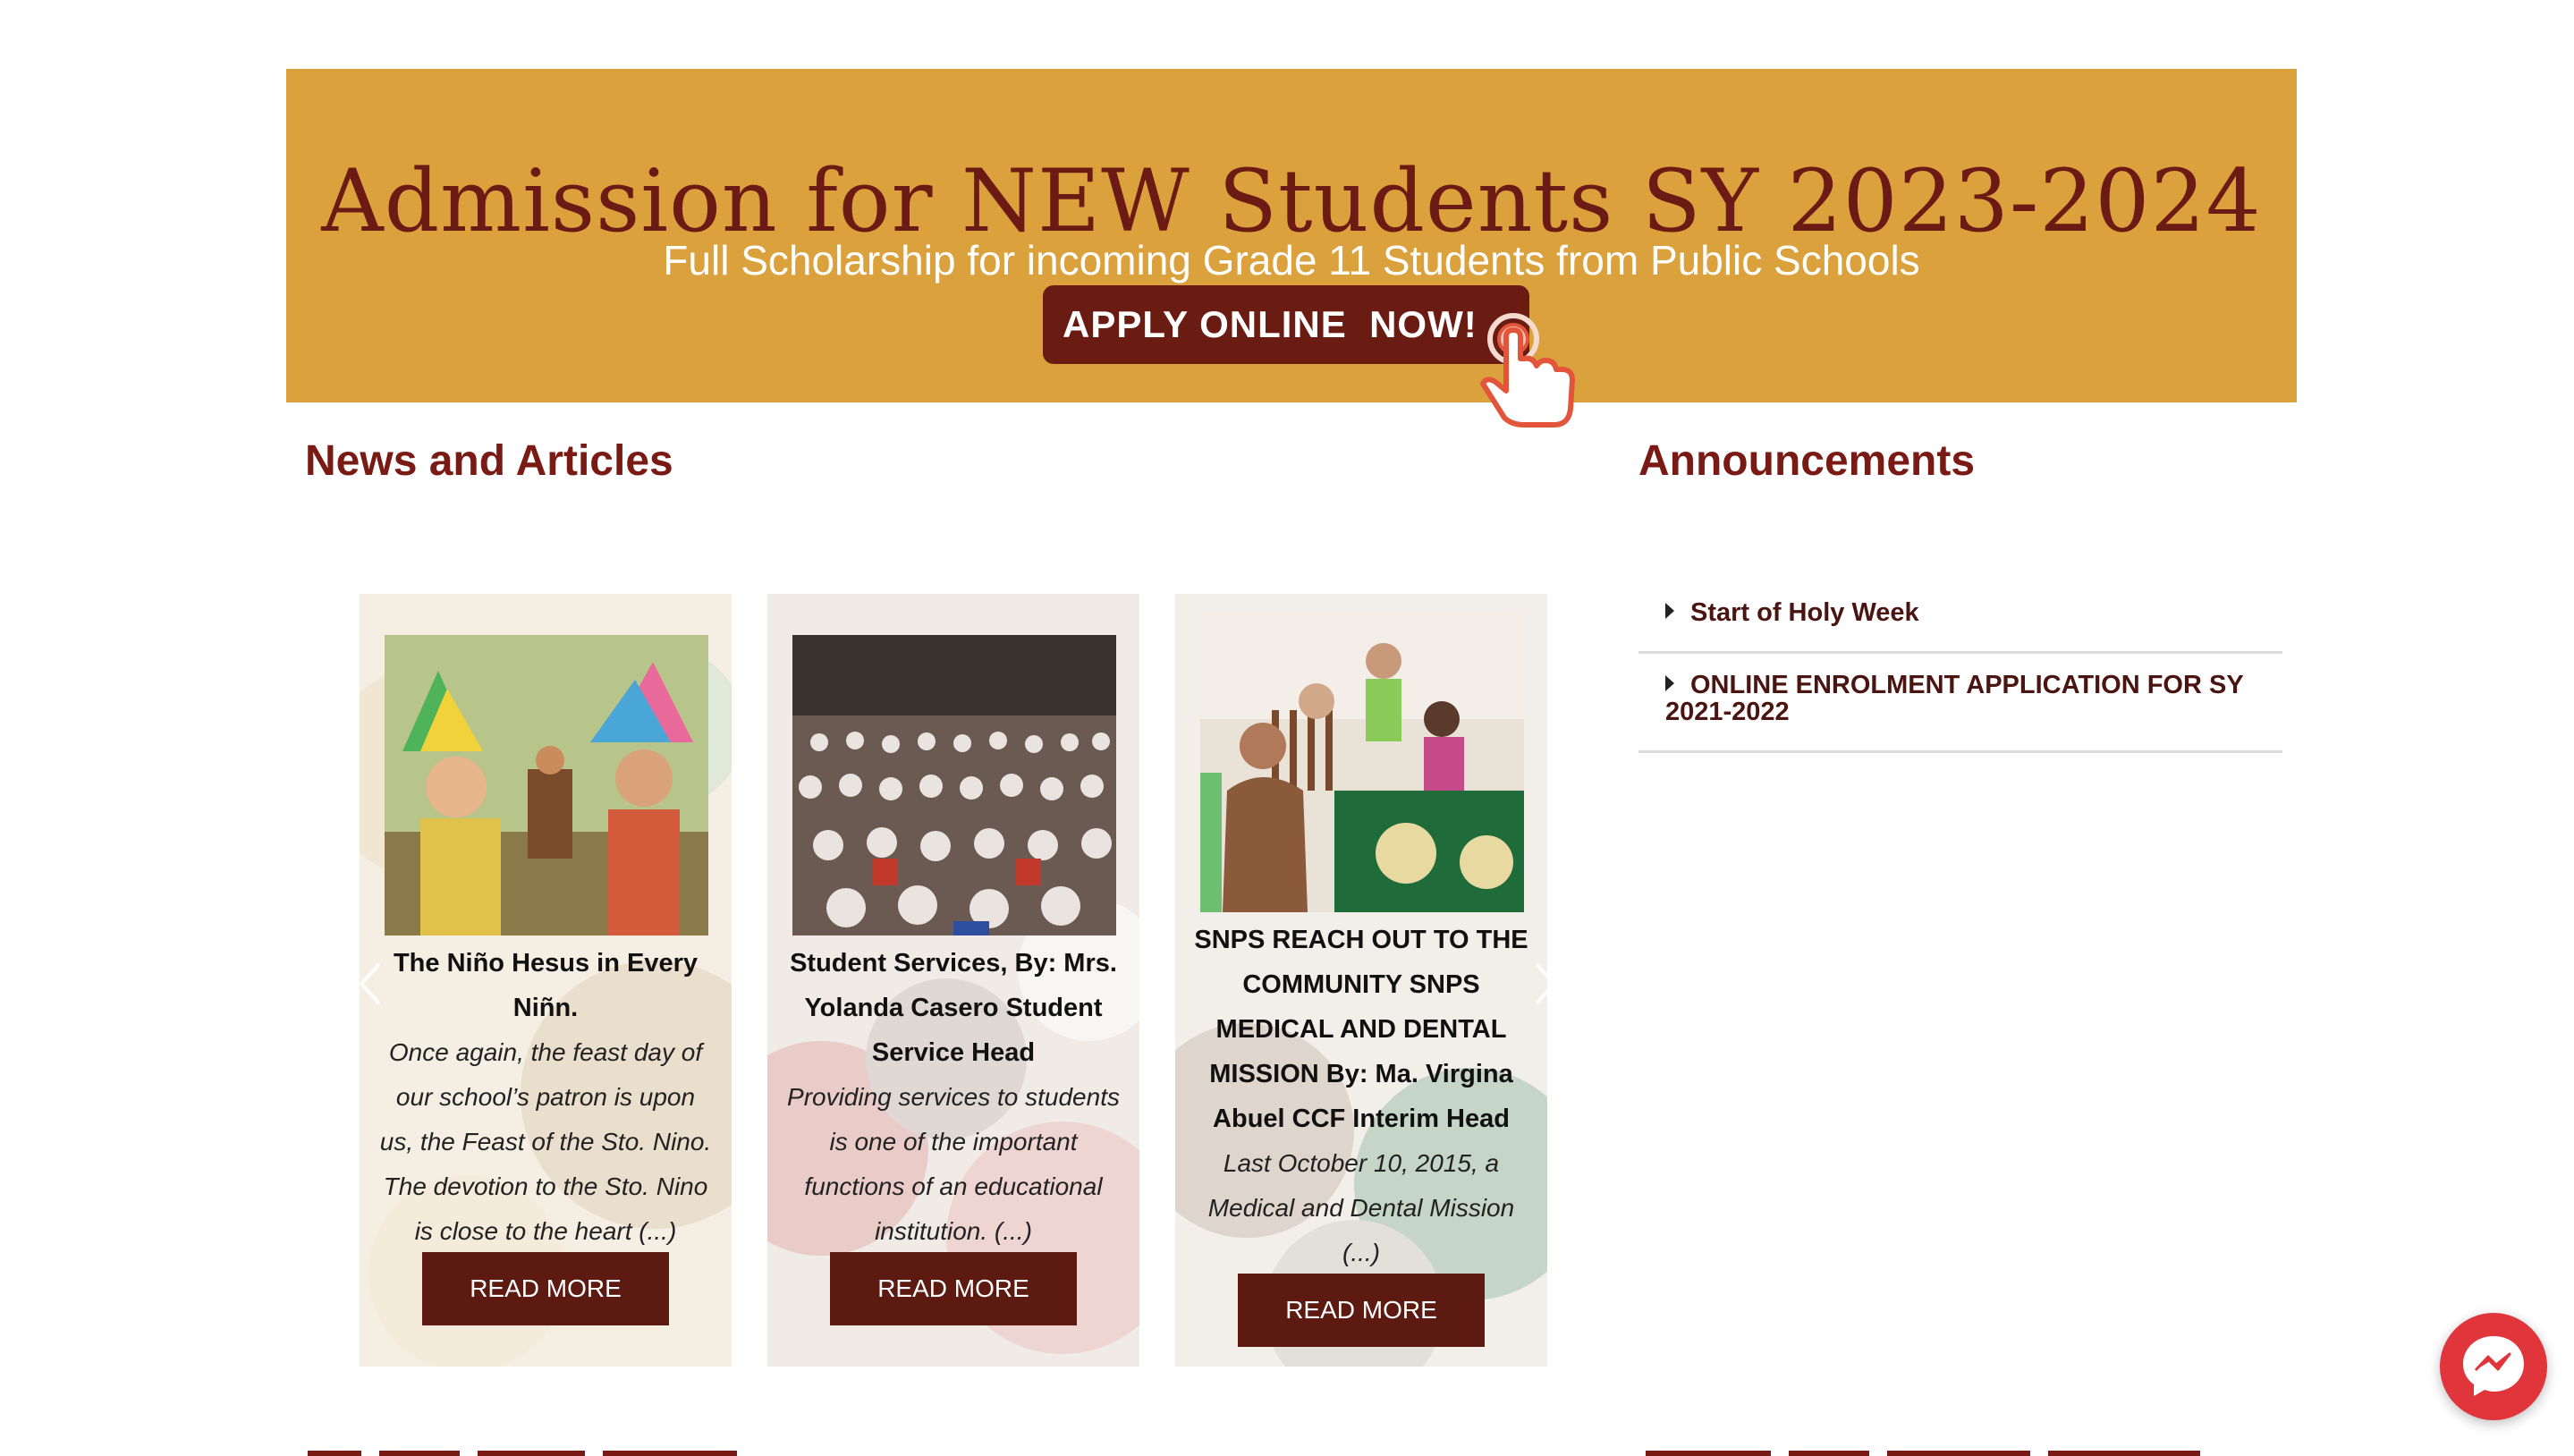  I want to click on news-heading: News and Articles, so click(489, 461).